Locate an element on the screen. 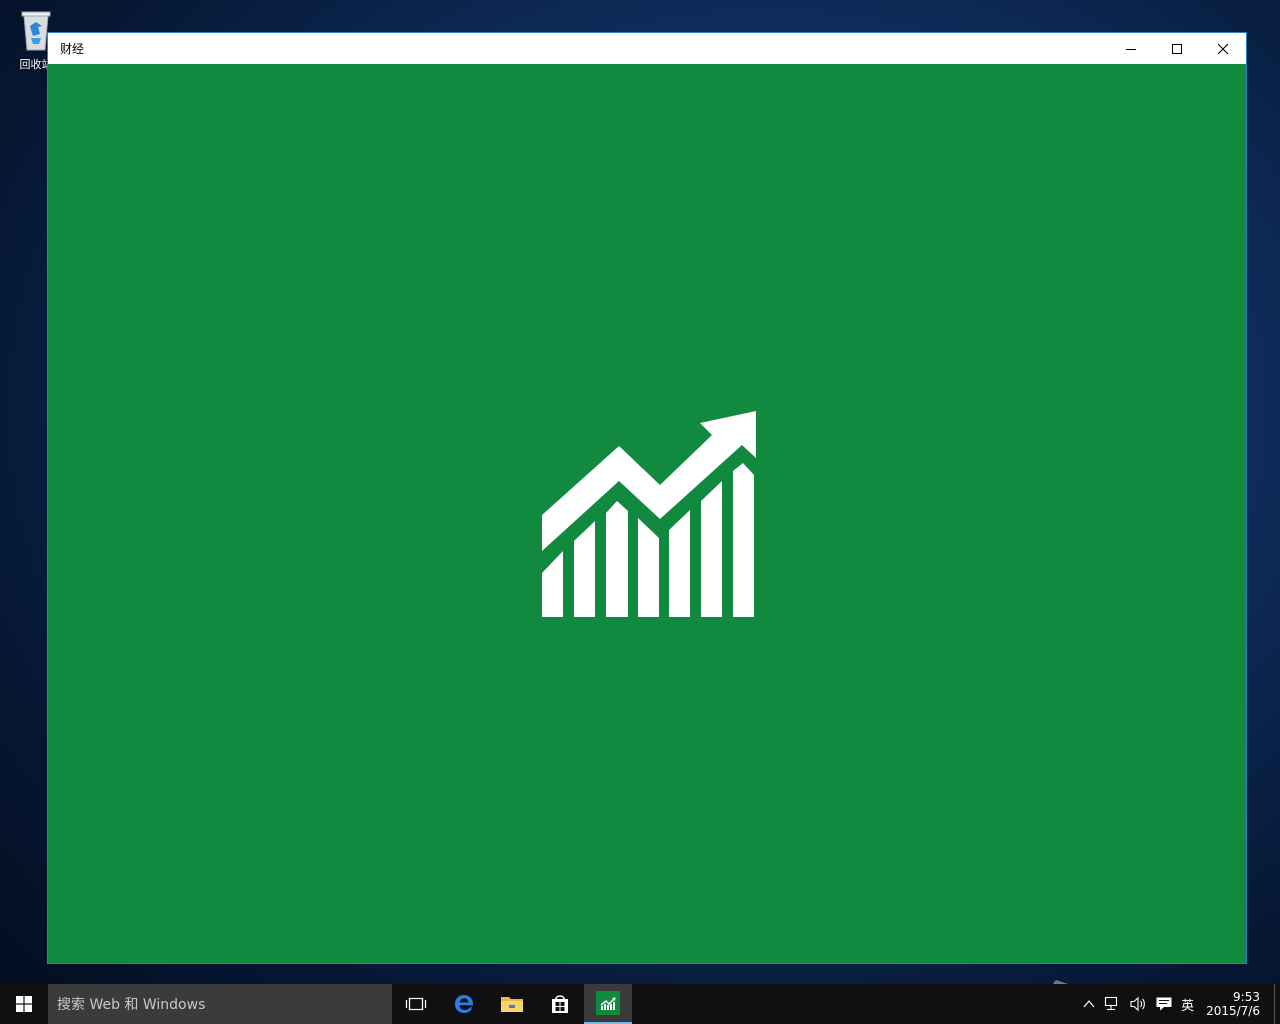 The height and width of the screenshot is (1024, 1280). finance-app-icon is located at coordinates (608, 1003).